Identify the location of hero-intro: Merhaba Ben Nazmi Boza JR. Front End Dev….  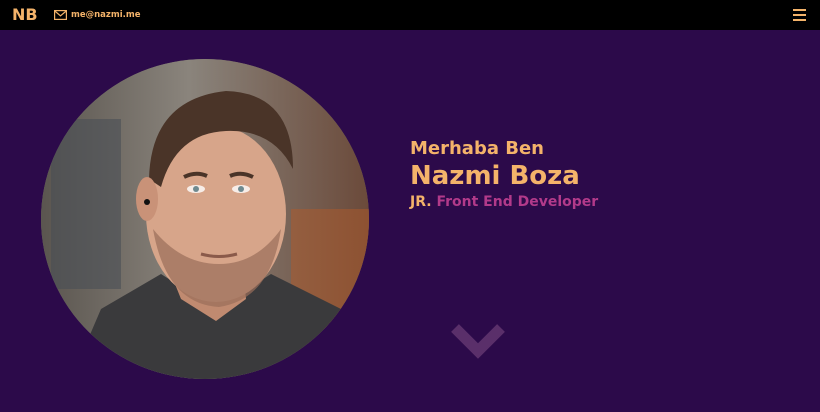
(504, 175).